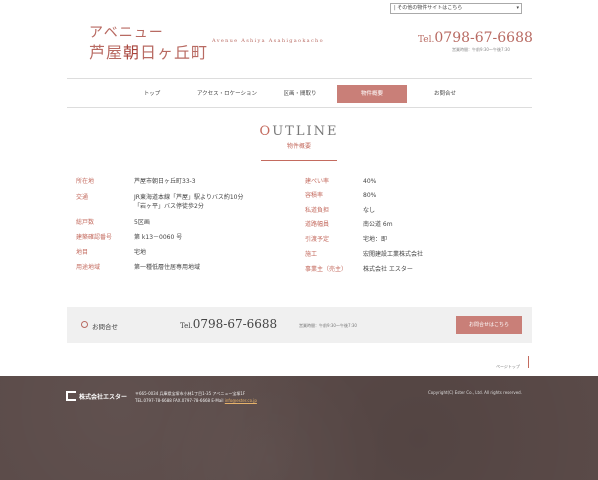 This screenshot has width=598, height=480. I want to click on spec-label: 建築確認番号, so click(94, 237).